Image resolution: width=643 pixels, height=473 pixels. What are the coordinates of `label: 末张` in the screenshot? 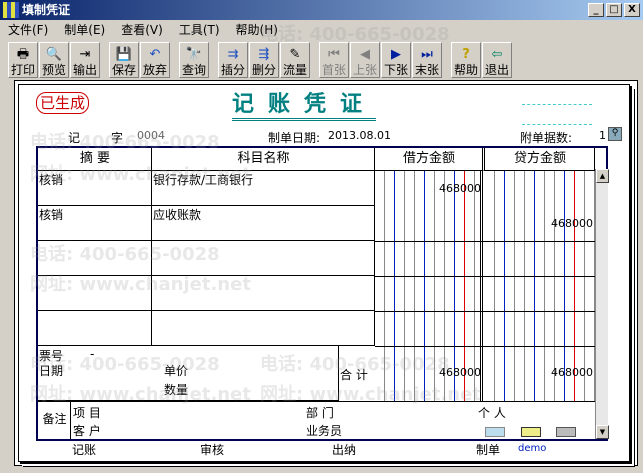 It's located at (426, 70).